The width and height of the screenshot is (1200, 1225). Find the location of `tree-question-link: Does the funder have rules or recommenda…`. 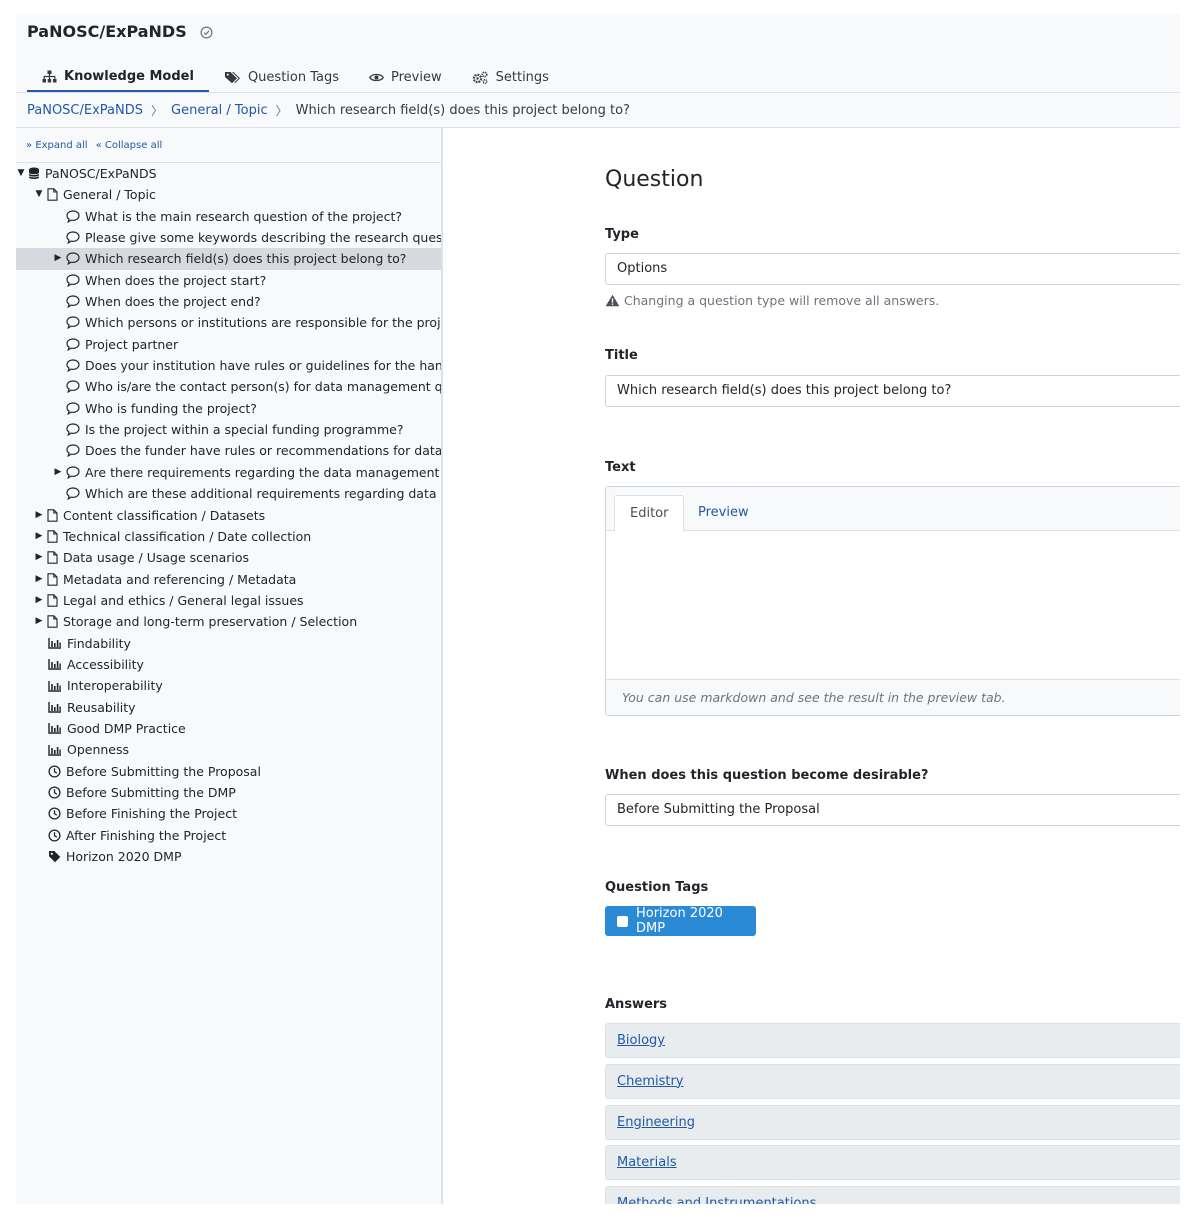

tree-question-link: Does the funder have rules or recommenda… is located at coordinates (253, 450).